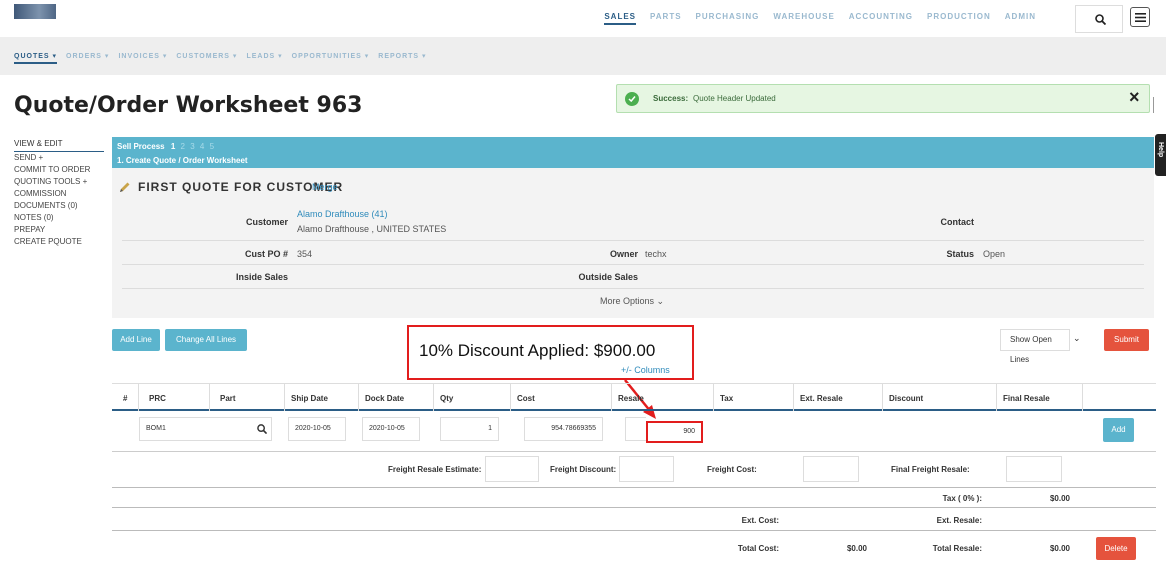 Image resolution: width=1166 pixels, height=561 pixels. I want to click on freight-resale-estimate-label: Freight Resale Estimate:, so click(435, 469).